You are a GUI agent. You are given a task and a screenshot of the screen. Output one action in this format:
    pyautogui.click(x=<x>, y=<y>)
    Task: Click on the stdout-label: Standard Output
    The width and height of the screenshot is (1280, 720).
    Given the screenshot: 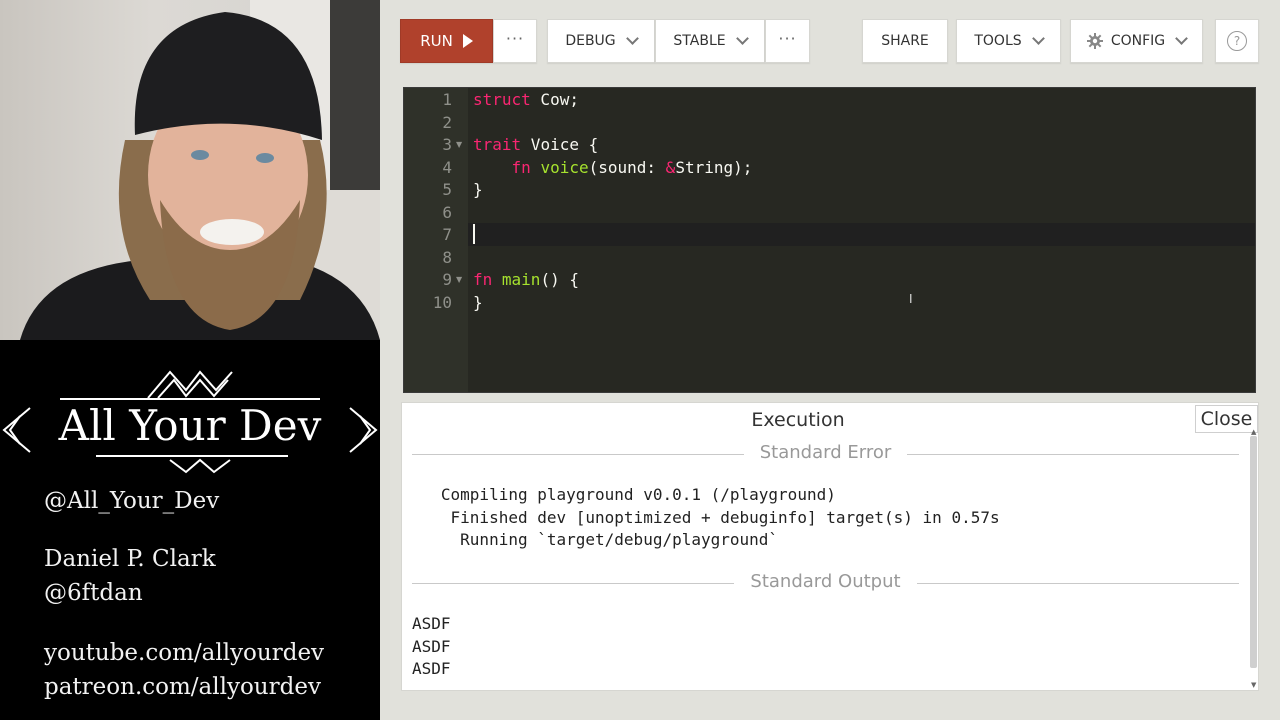 What is the action you would take?
    pyautogui.click(x=825, y=581)
    